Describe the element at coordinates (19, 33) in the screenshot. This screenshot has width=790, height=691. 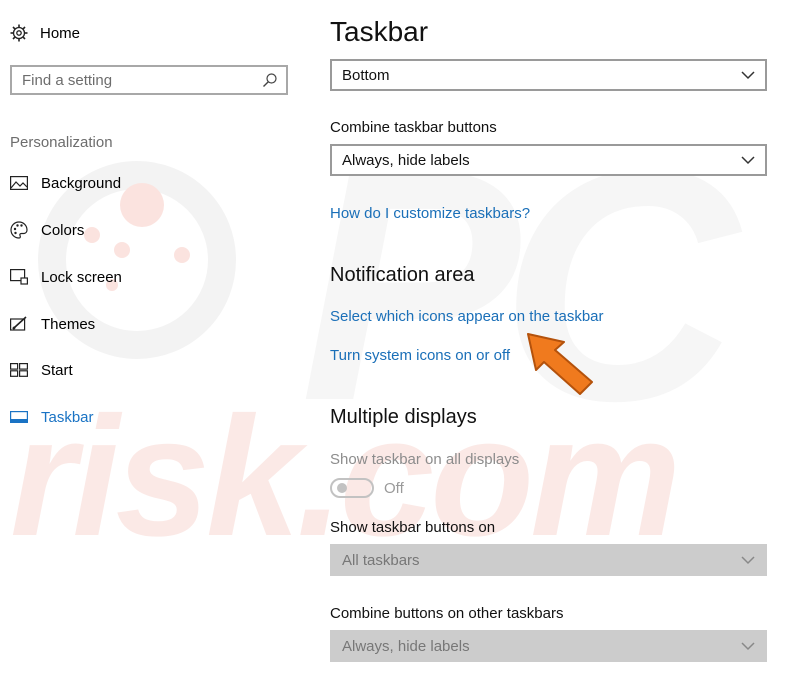
I see `gear-icon` at that location.